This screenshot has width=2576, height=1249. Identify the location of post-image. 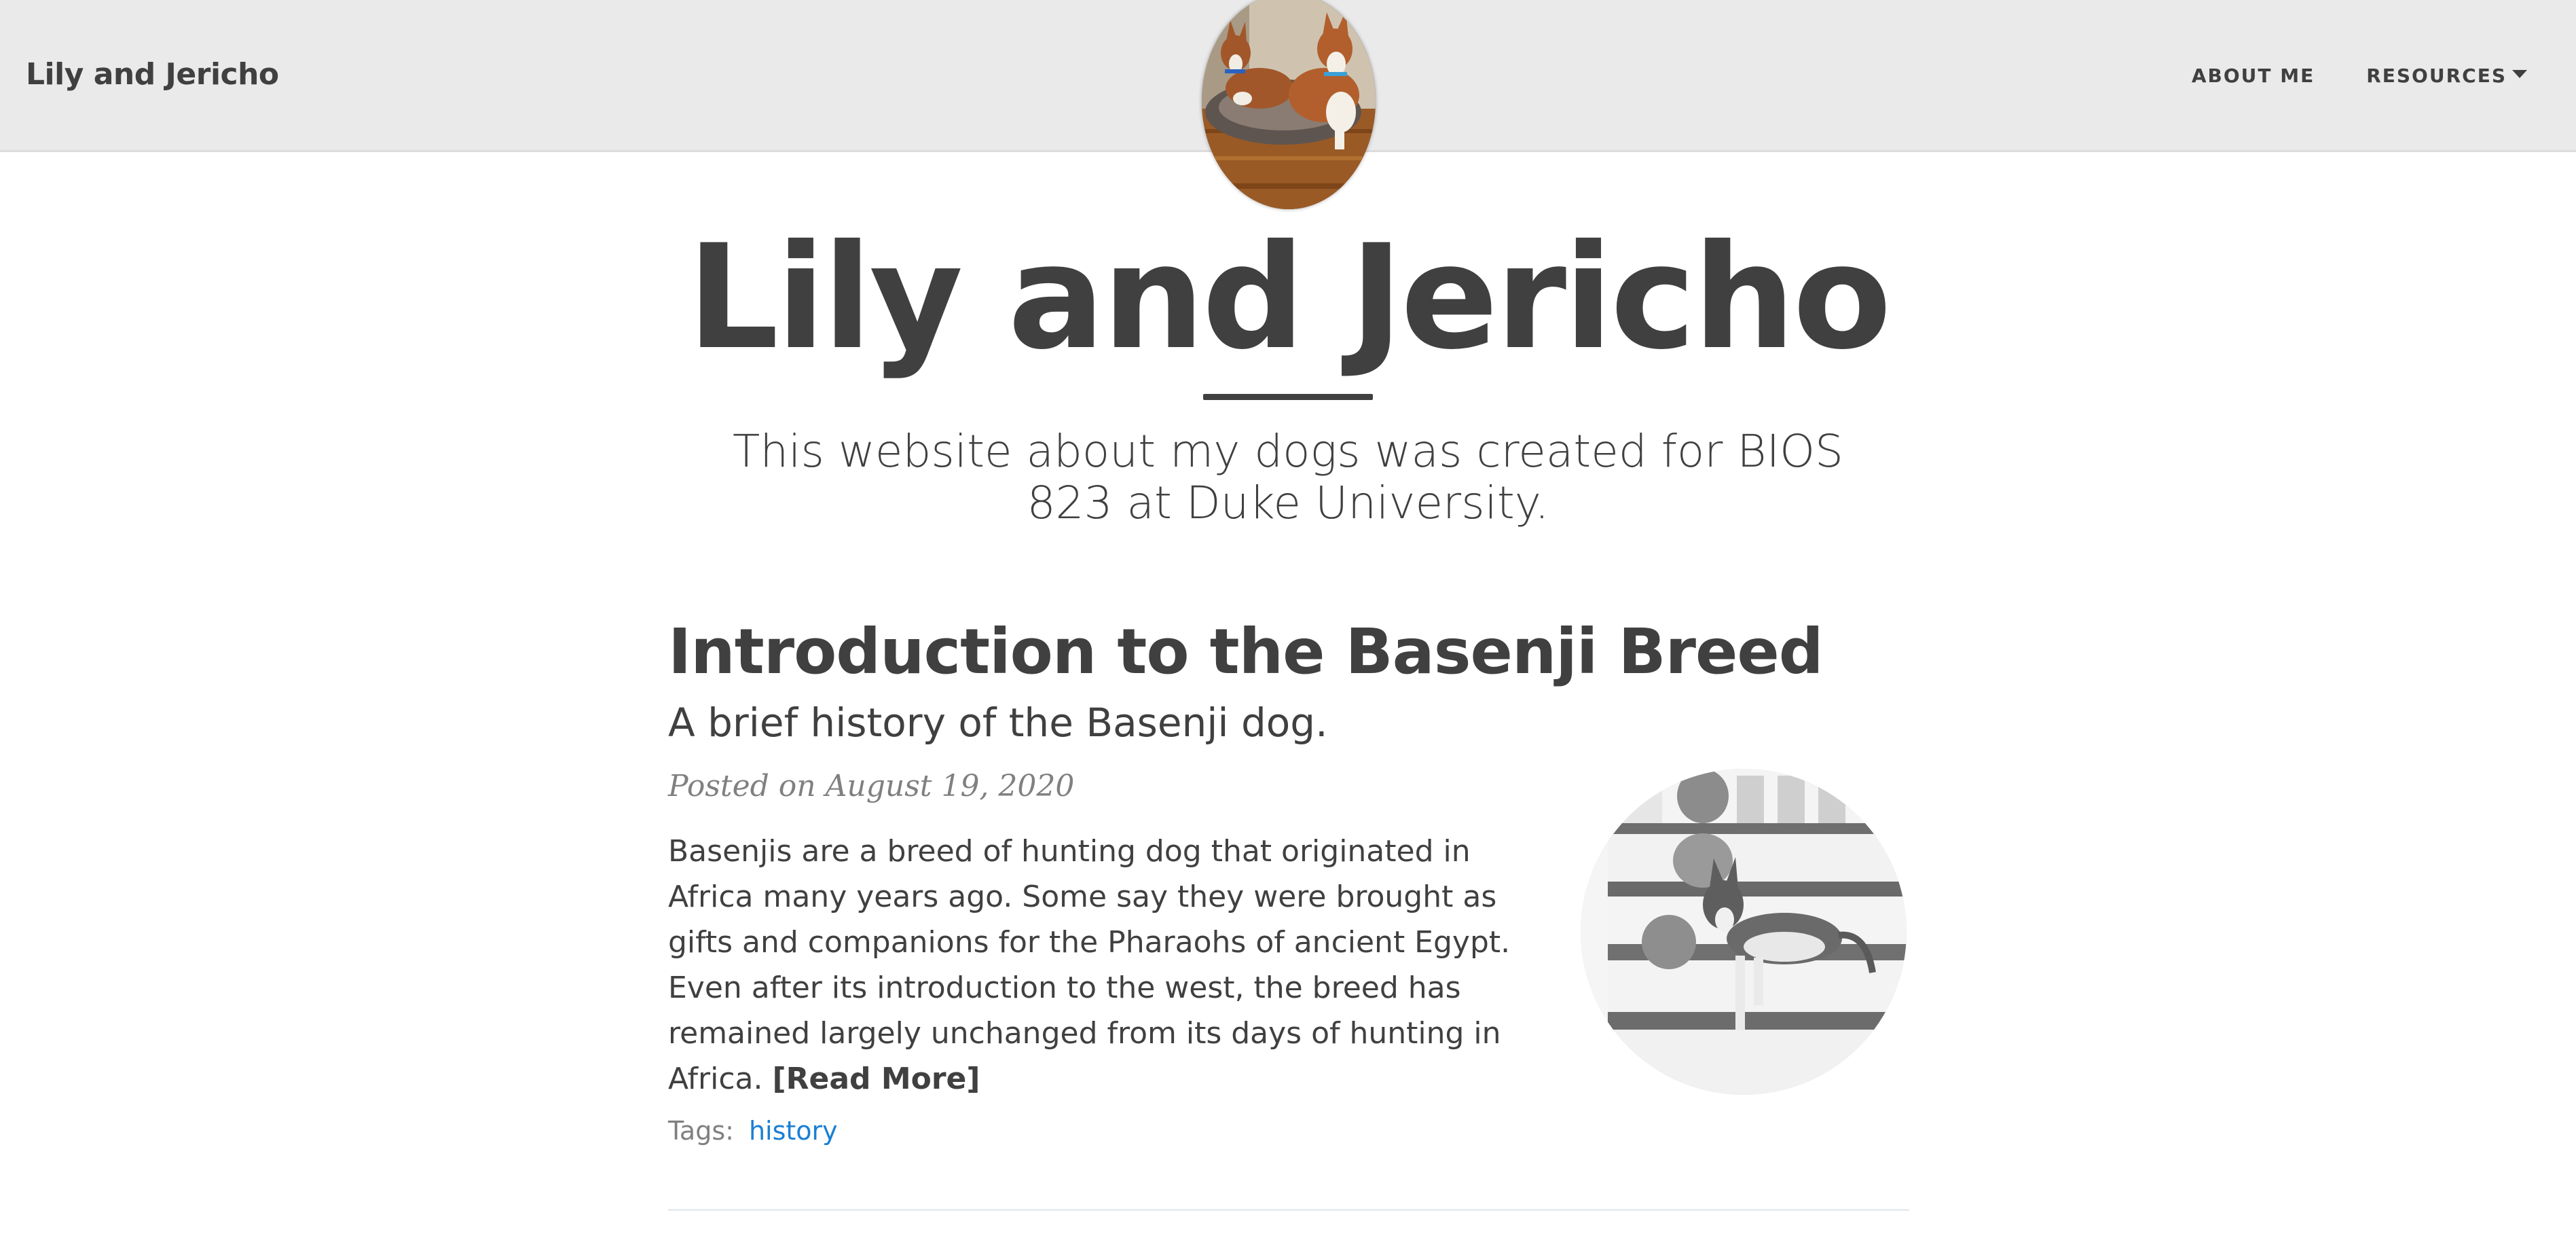
(1744, 932).